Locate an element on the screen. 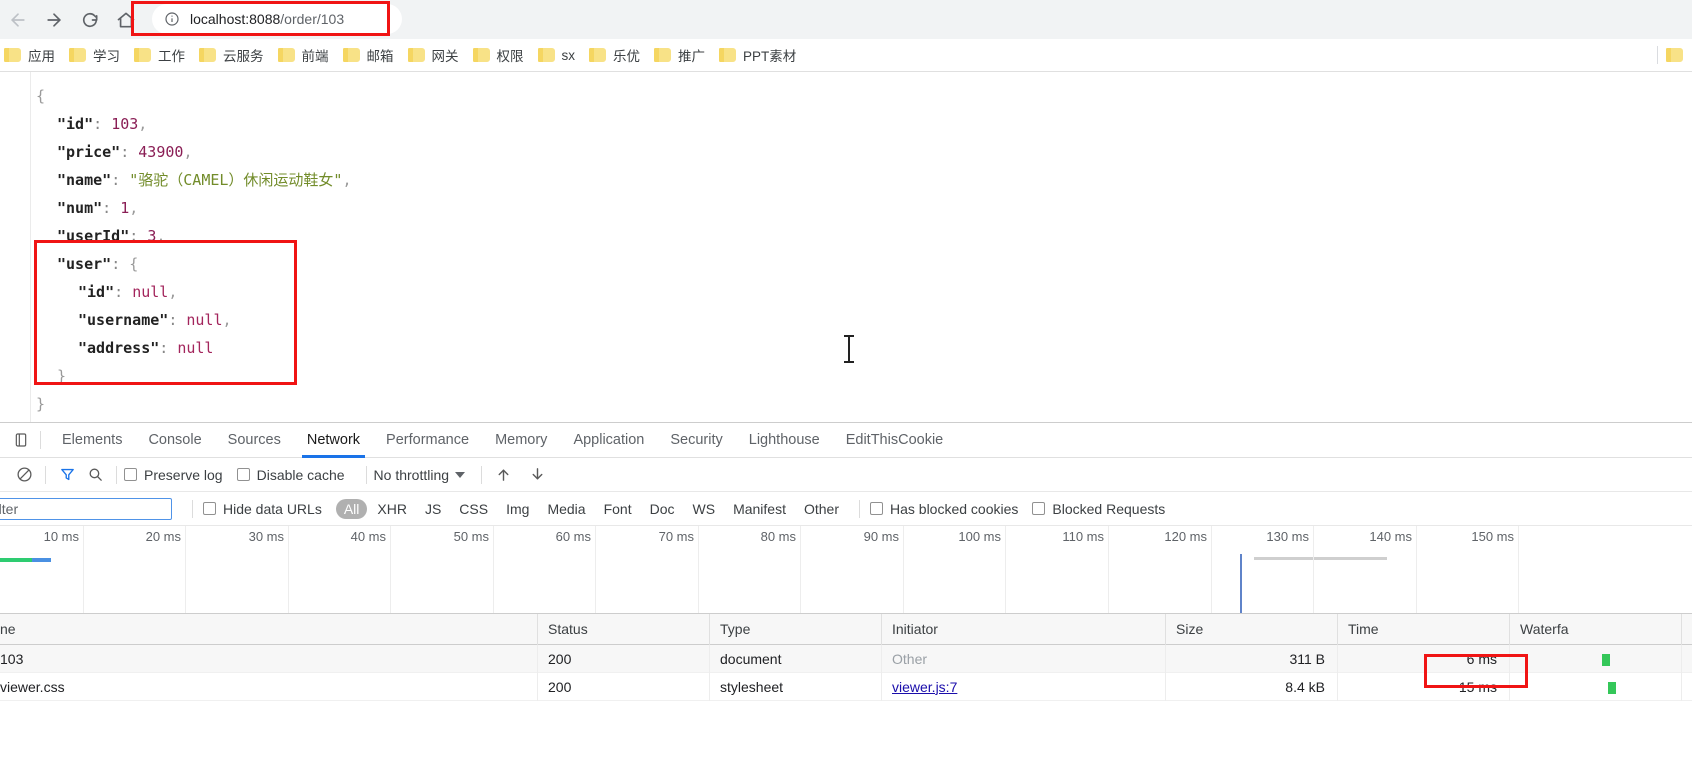 The height and width of the screenshot is (776, 1692). tab-sources: Sources is located at coordinates (254, 440).